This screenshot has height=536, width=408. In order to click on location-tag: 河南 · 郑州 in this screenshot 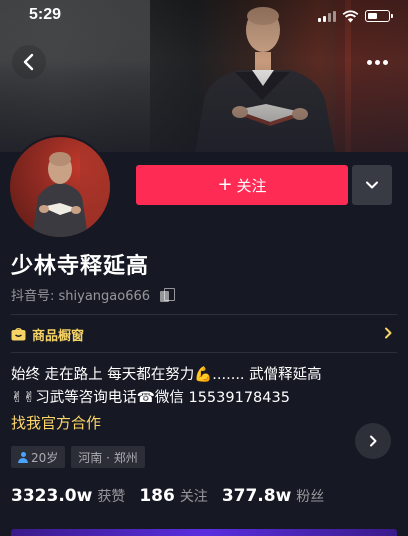, I will do `click(108, 457)`.